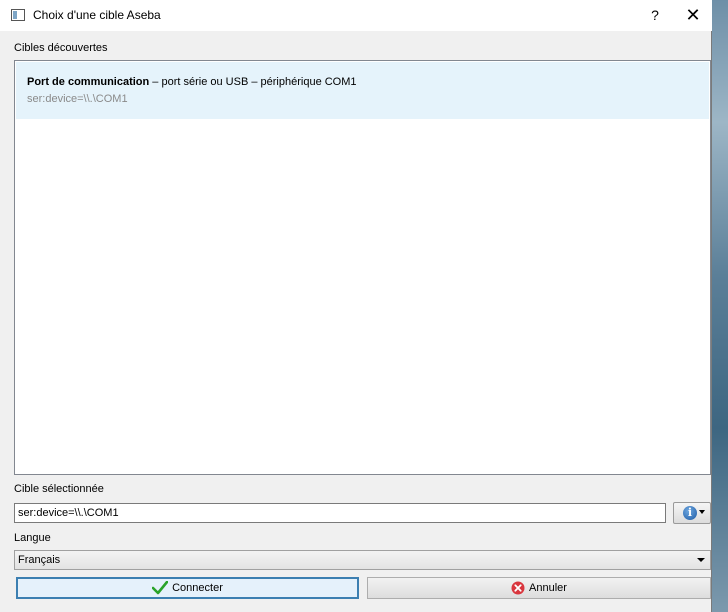 This screenshot has width=728, height=612. Describe the element at coordinates (720, 306) in the screenshot. I see `desktop-wallpaper` at that location.